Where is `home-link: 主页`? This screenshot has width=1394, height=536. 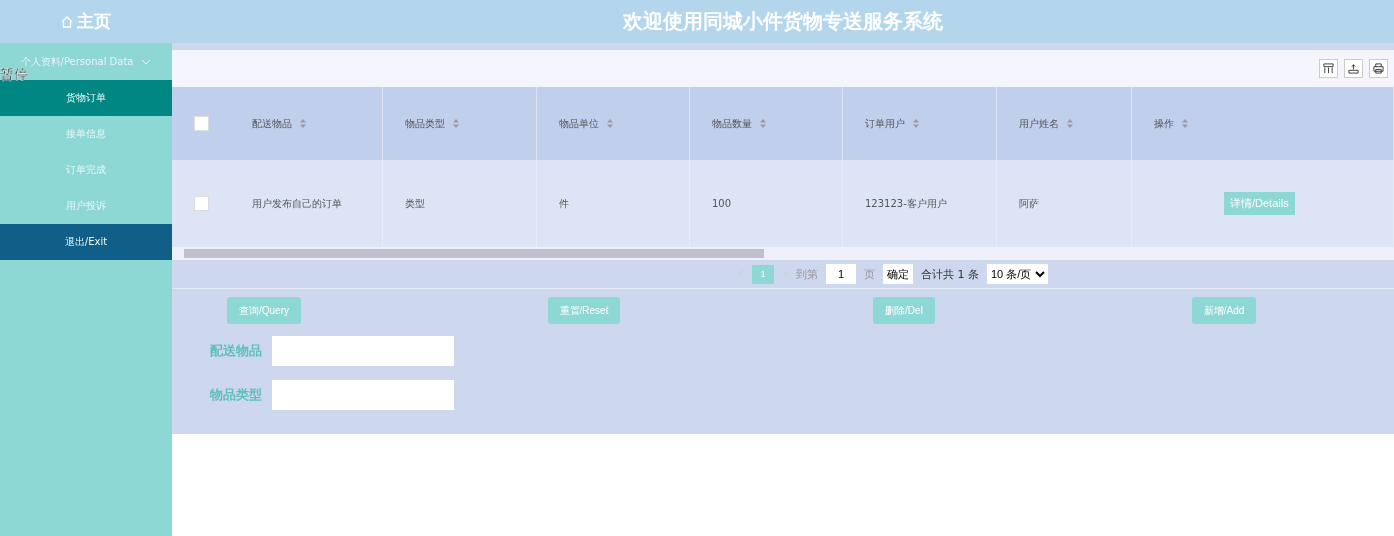
home-link: 主页 is located at coordinates (86, 21).